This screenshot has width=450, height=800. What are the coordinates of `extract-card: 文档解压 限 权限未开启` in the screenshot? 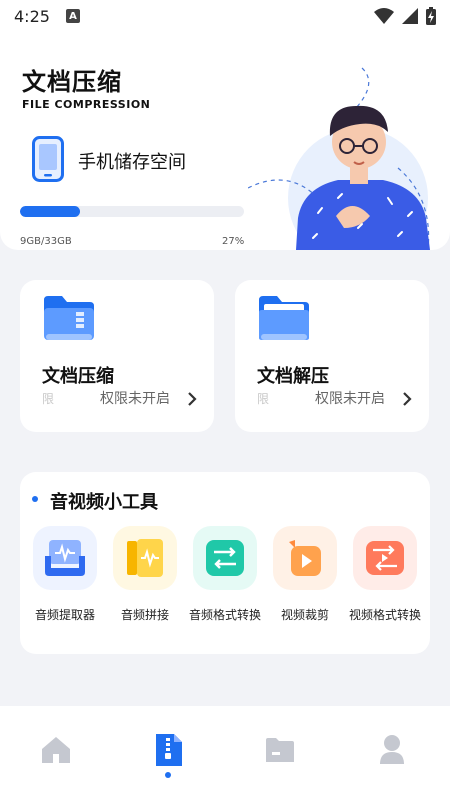 It's located at (332, 356).